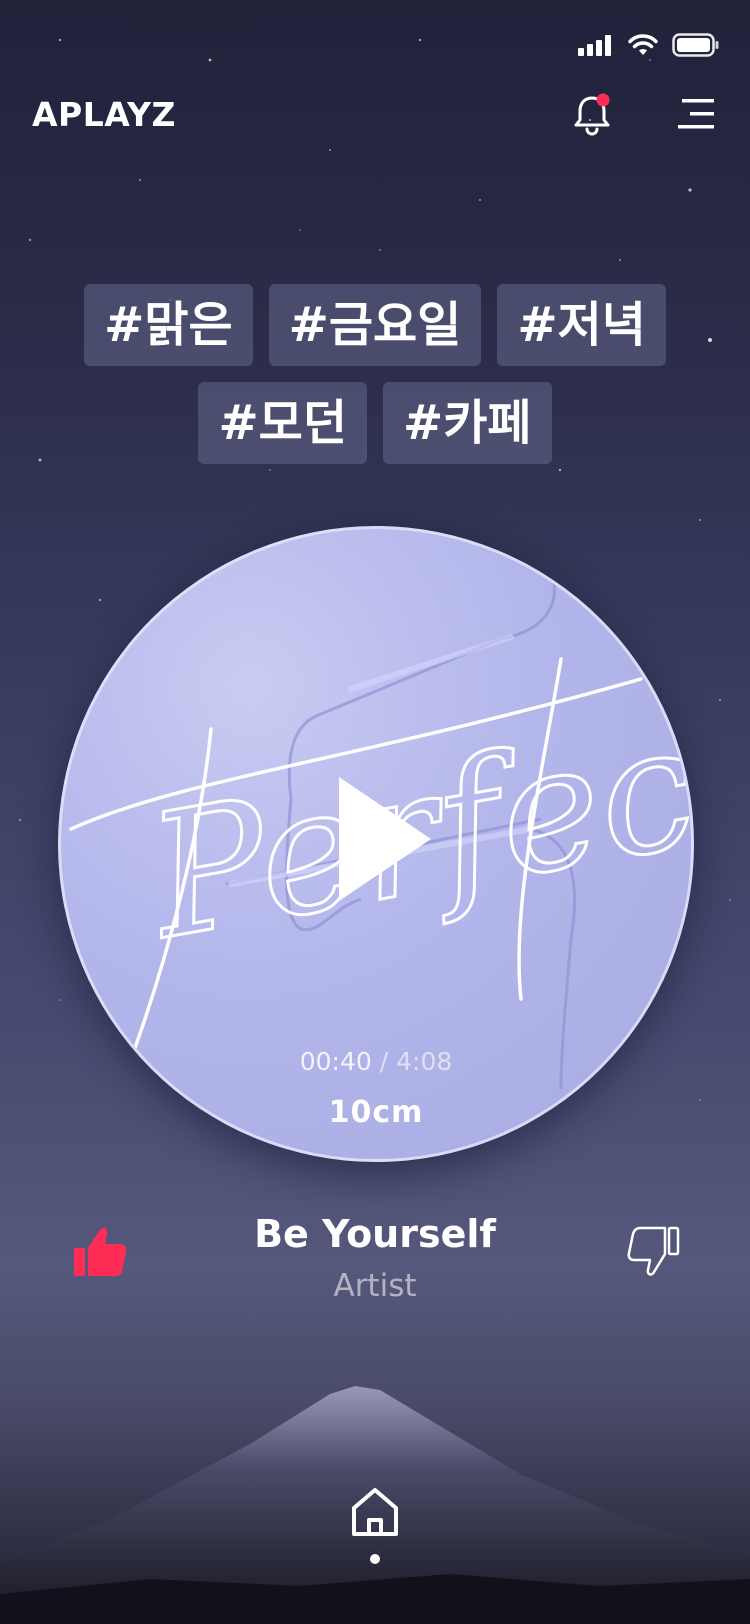  I want to click on notification-badge, so click(603, 100).